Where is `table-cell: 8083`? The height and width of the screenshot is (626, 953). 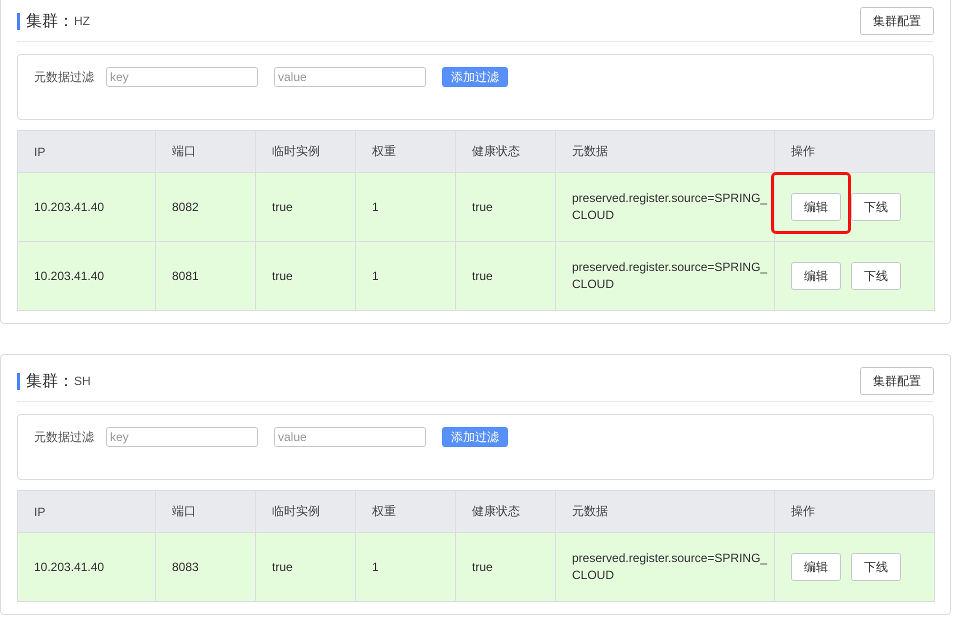
table-cell: 8083 is located at coordinates (206, 567).